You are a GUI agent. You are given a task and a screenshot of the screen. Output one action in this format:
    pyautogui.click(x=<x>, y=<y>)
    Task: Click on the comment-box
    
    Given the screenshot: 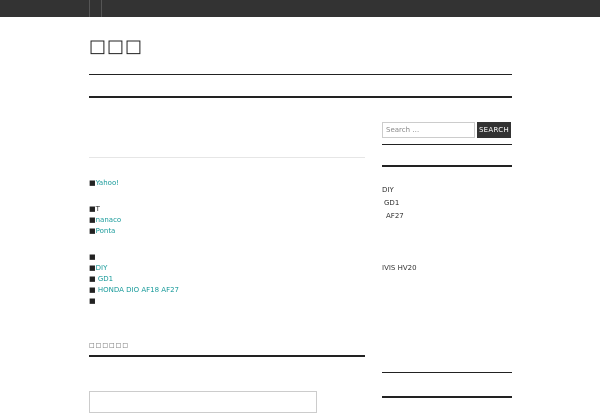 What is the action you would take?
    pyautogui.click(x=203, y=402)
    